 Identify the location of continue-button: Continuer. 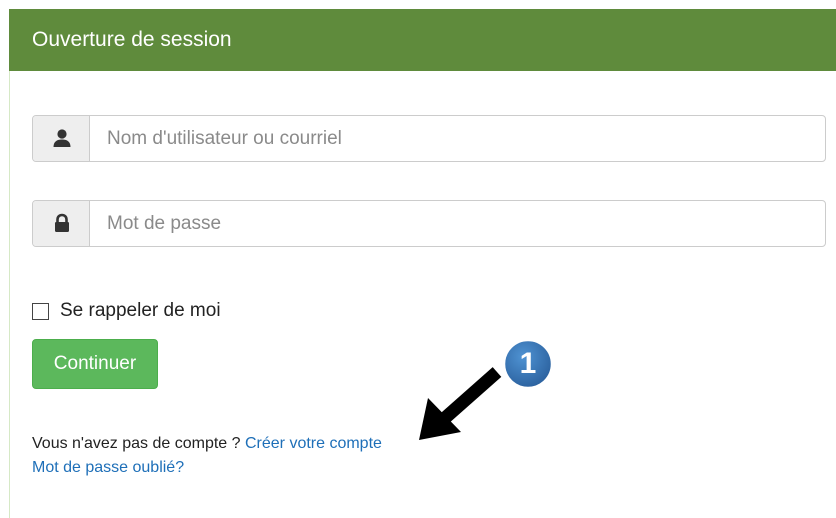
(95, 364).